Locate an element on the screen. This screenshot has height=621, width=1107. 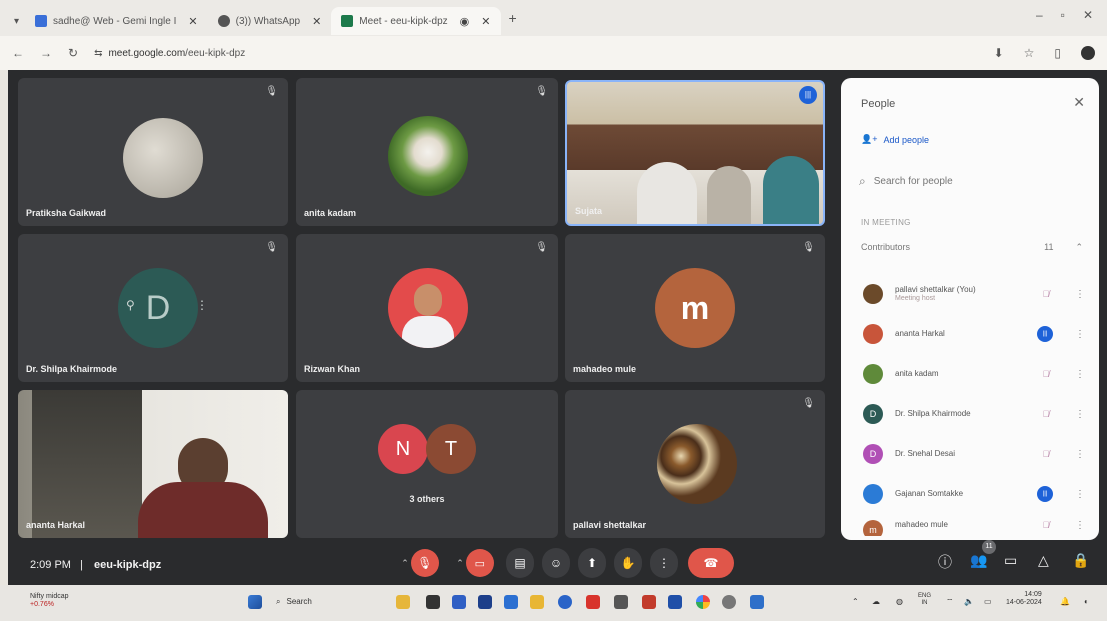
list-item: anita kadam 🎙̸ ⋮ is located at coordinates (974, 374).